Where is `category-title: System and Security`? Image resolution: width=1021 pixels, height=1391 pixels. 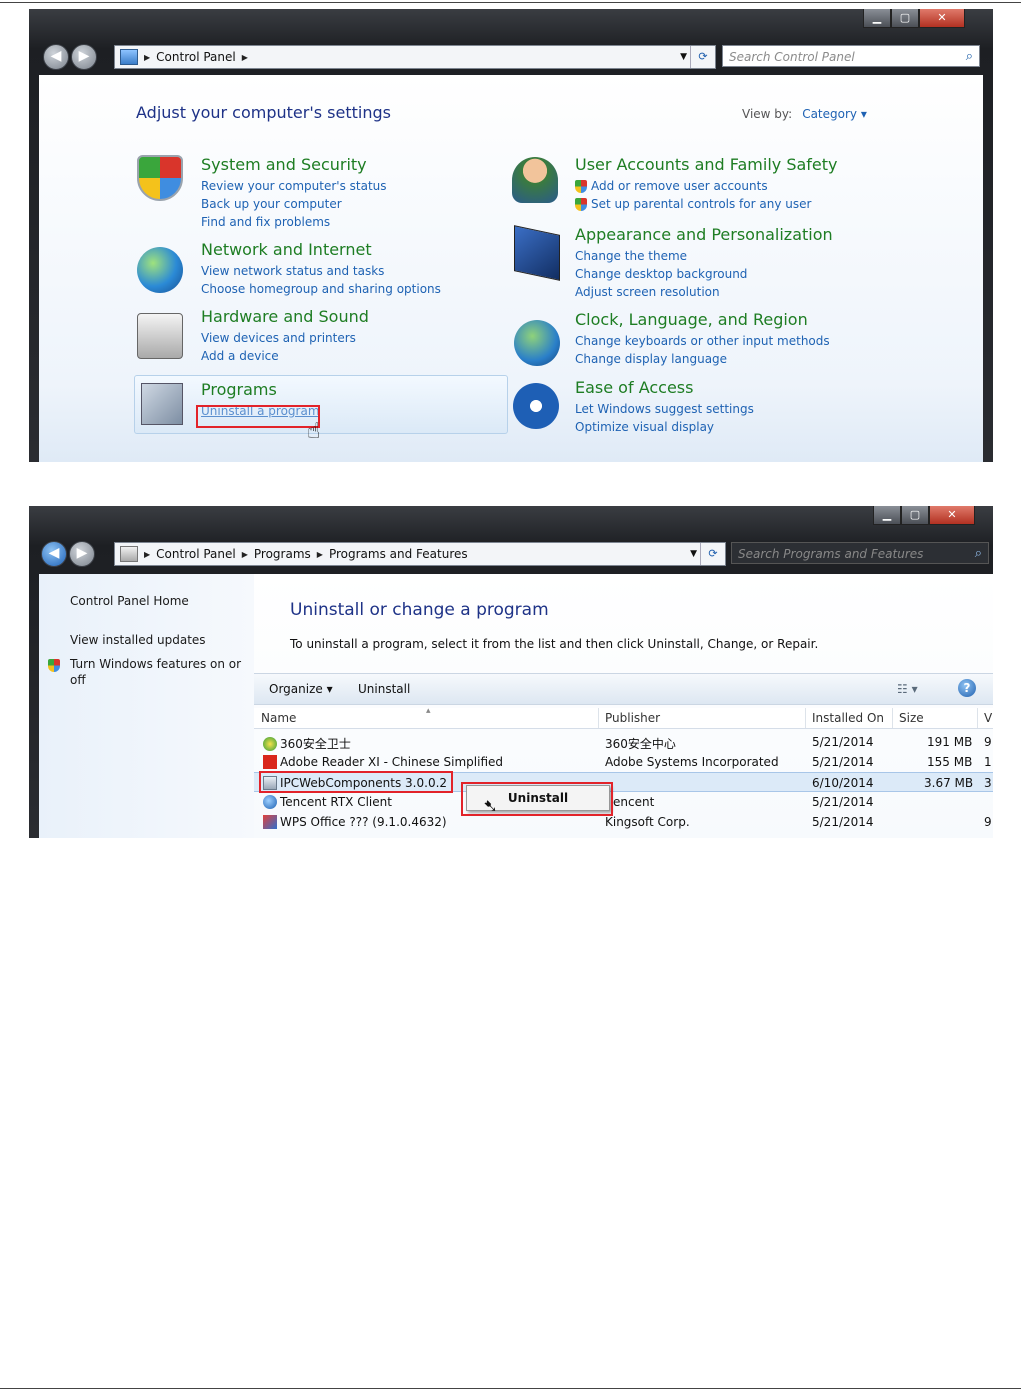
category-title: System and Security is located at coordinates (294, 164).